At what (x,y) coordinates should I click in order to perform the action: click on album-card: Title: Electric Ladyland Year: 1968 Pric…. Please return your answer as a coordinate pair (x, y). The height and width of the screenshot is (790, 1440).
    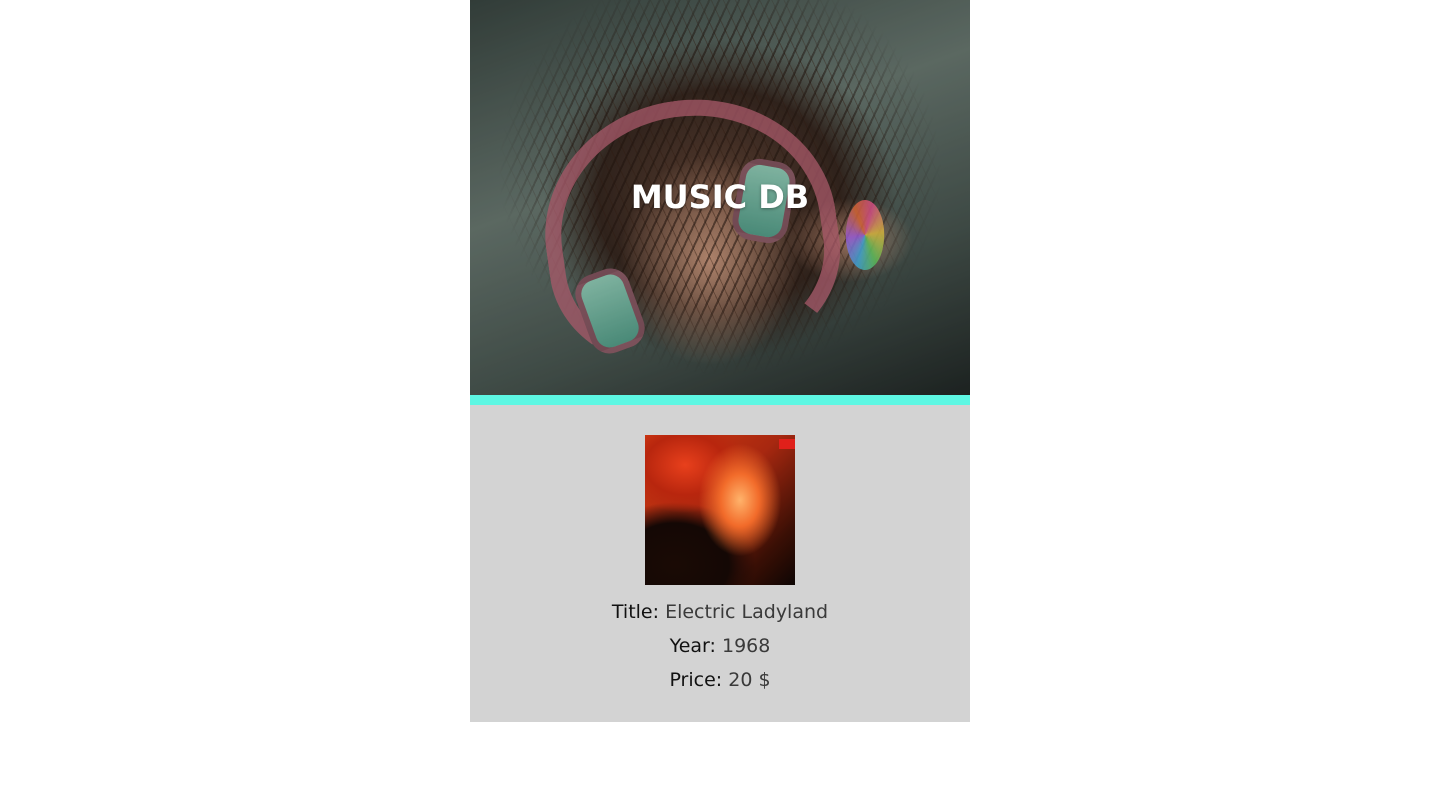
    Looking at the image, I should click on (720, 563).